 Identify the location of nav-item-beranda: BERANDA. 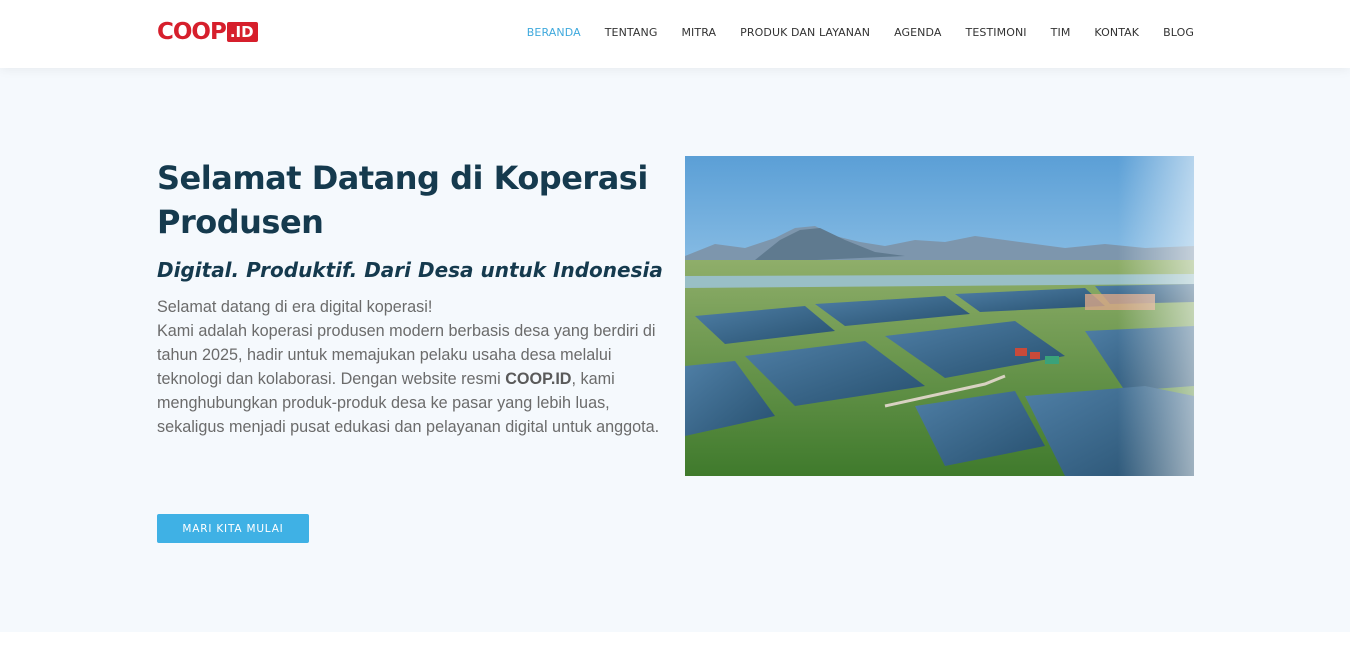
(554, 32).